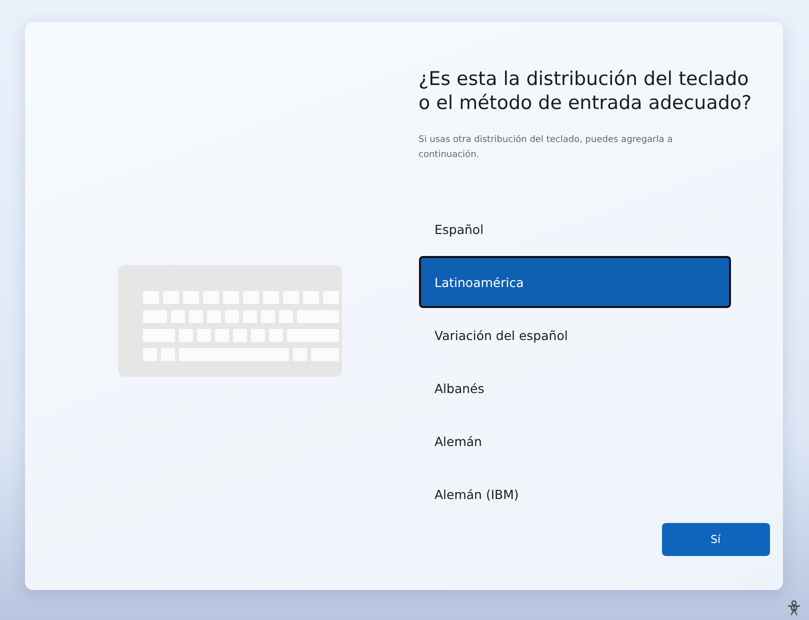  I want to click on keyboard-layout-item: Latinoamérica, so click(574, 282).